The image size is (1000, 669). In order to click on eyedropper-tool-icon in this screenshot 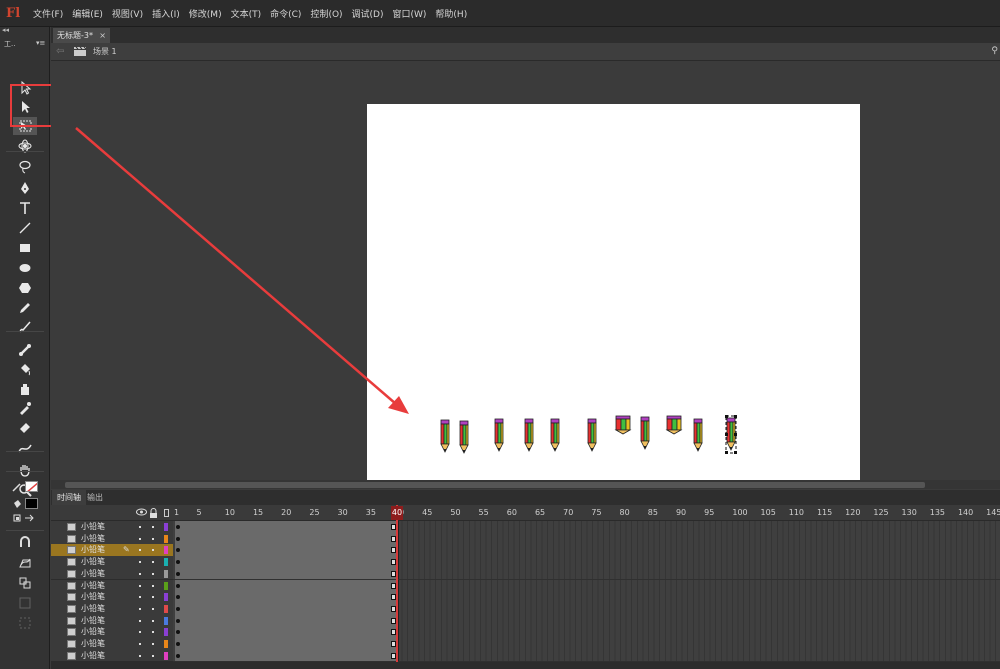, I will do `click(25, 408)`.